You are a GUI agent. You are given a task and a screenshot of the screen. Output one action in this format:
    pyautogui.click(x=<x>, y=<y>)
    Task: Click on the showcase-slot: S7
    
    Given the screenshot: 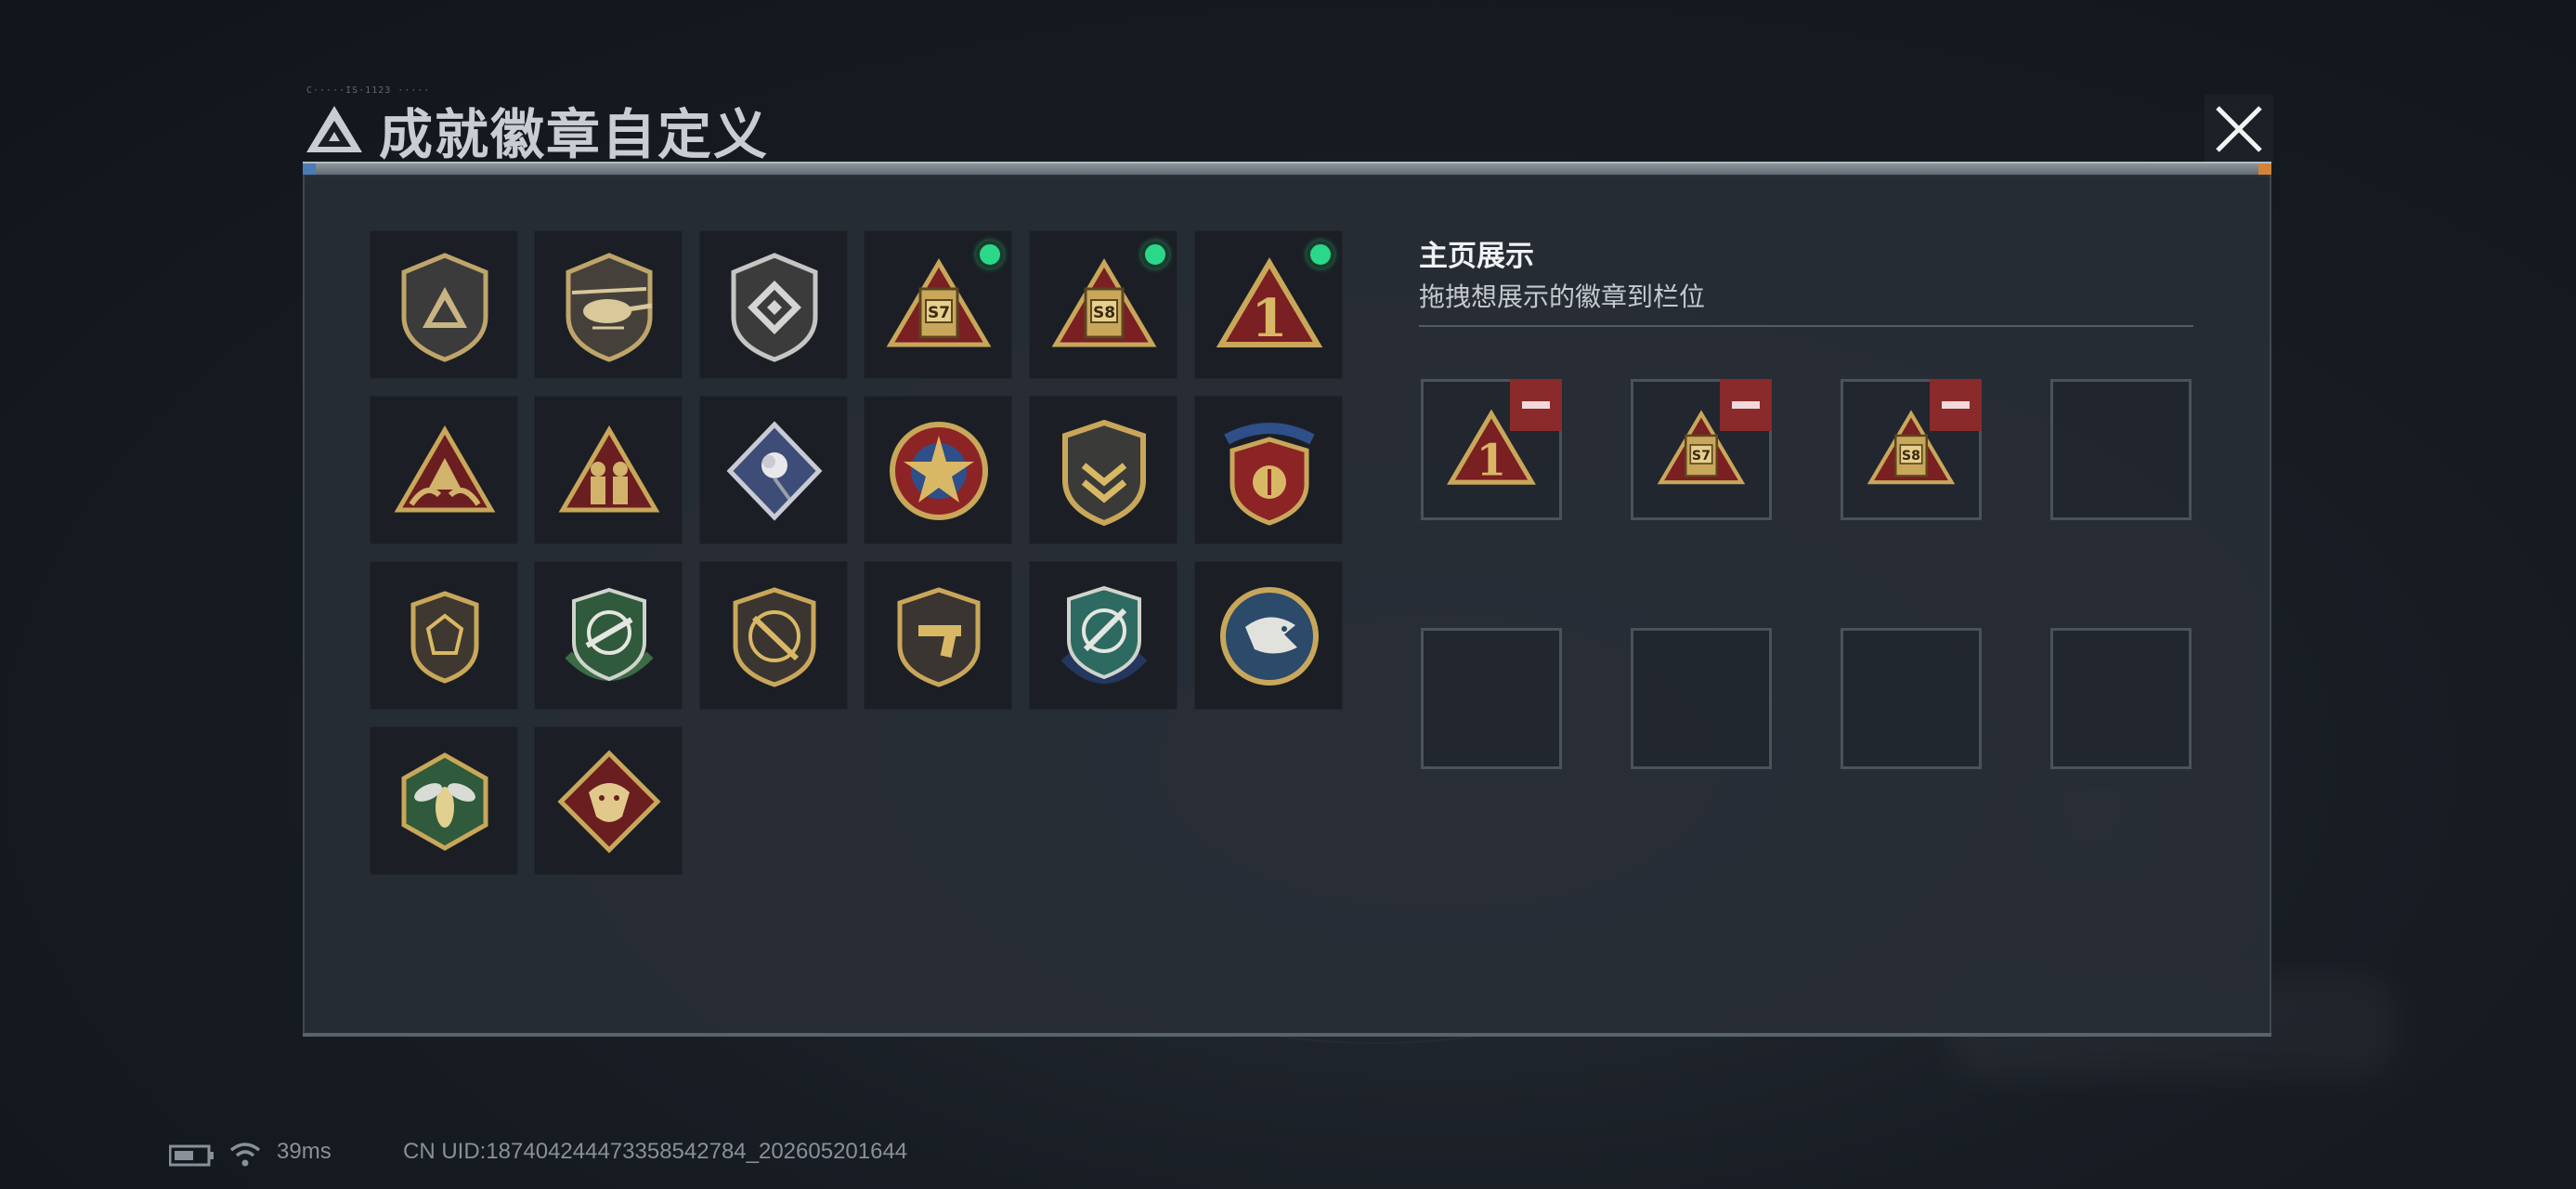 What is the action you would take?
    pyautogui.click(x=1702, y=449)
    